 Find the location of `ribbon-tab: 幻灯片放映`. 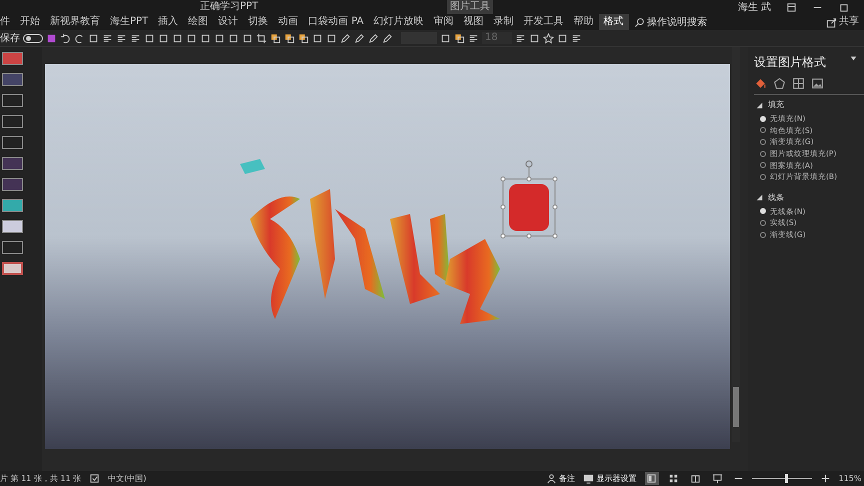

ribbon-tab: 幻灯片放映 is located at coordinates (398, 22).